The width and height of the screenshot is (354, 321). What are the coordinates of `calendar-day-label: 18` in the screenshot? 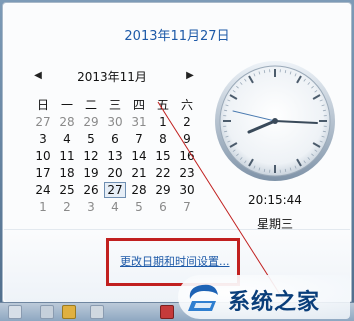 It's located at (67, 172).